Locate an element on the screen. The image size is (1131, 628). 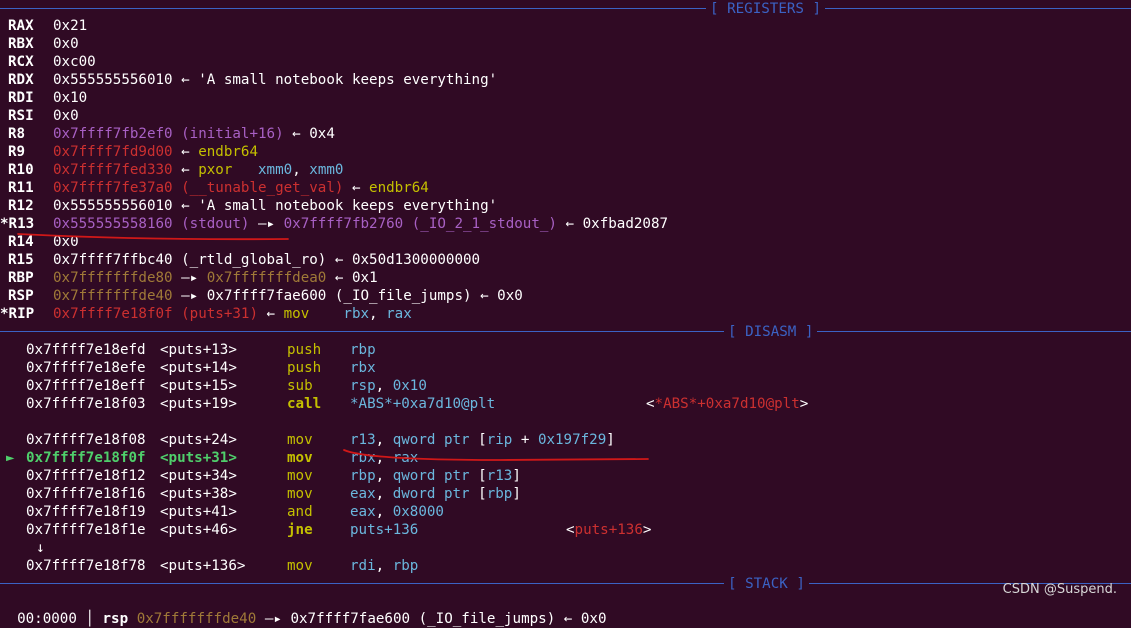
instruction-symbol: <puts+46> is located at coordinates (198, 530).